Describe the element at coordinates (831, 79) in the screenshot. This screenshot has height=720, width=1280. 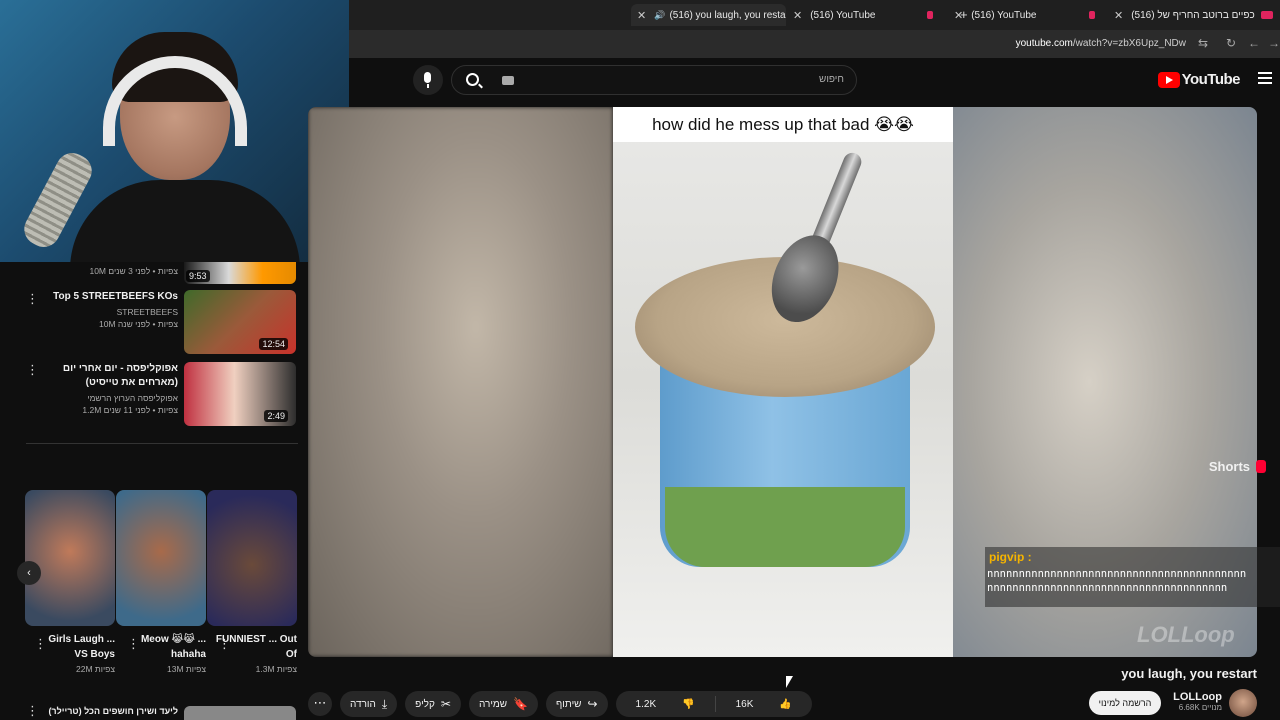
I see `search-placeholder: חיפוש` at that location.